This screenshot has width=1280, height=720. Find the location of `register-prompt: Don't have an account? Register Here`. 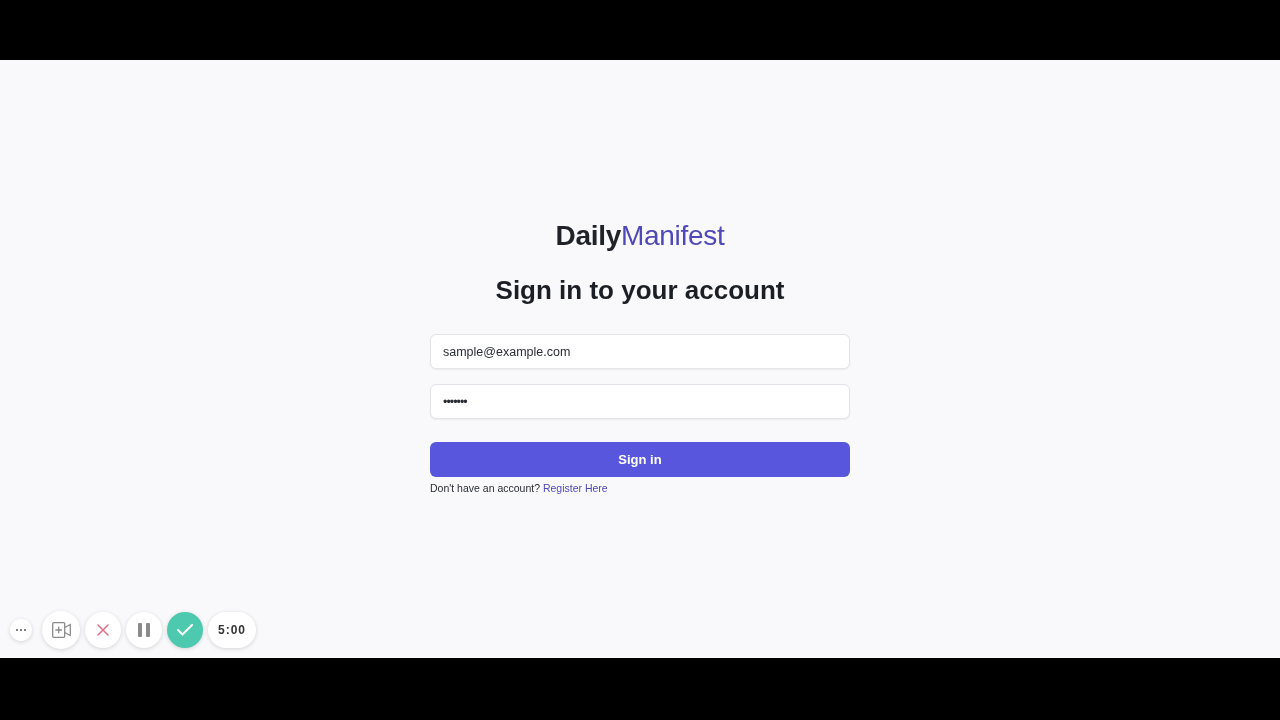

register-prompt: Don't have an account? Register Here is located at coordinates (519, 488).